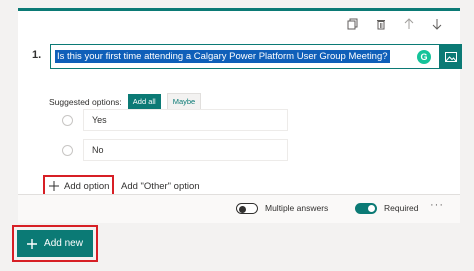 Image resolution: width=474 pixels, height=271 pixels. Describe the element at coordinates (37, 55) in the screenshot. I see `question-number: 1.` at that location.